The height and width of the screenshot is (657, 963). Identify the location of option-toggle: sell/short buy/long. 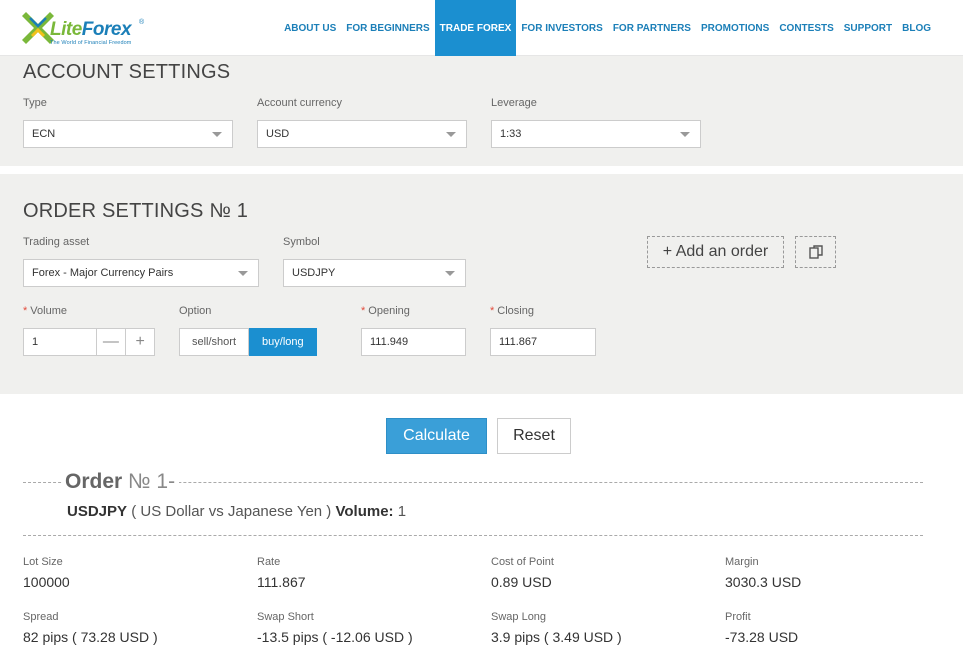
(248, 342).